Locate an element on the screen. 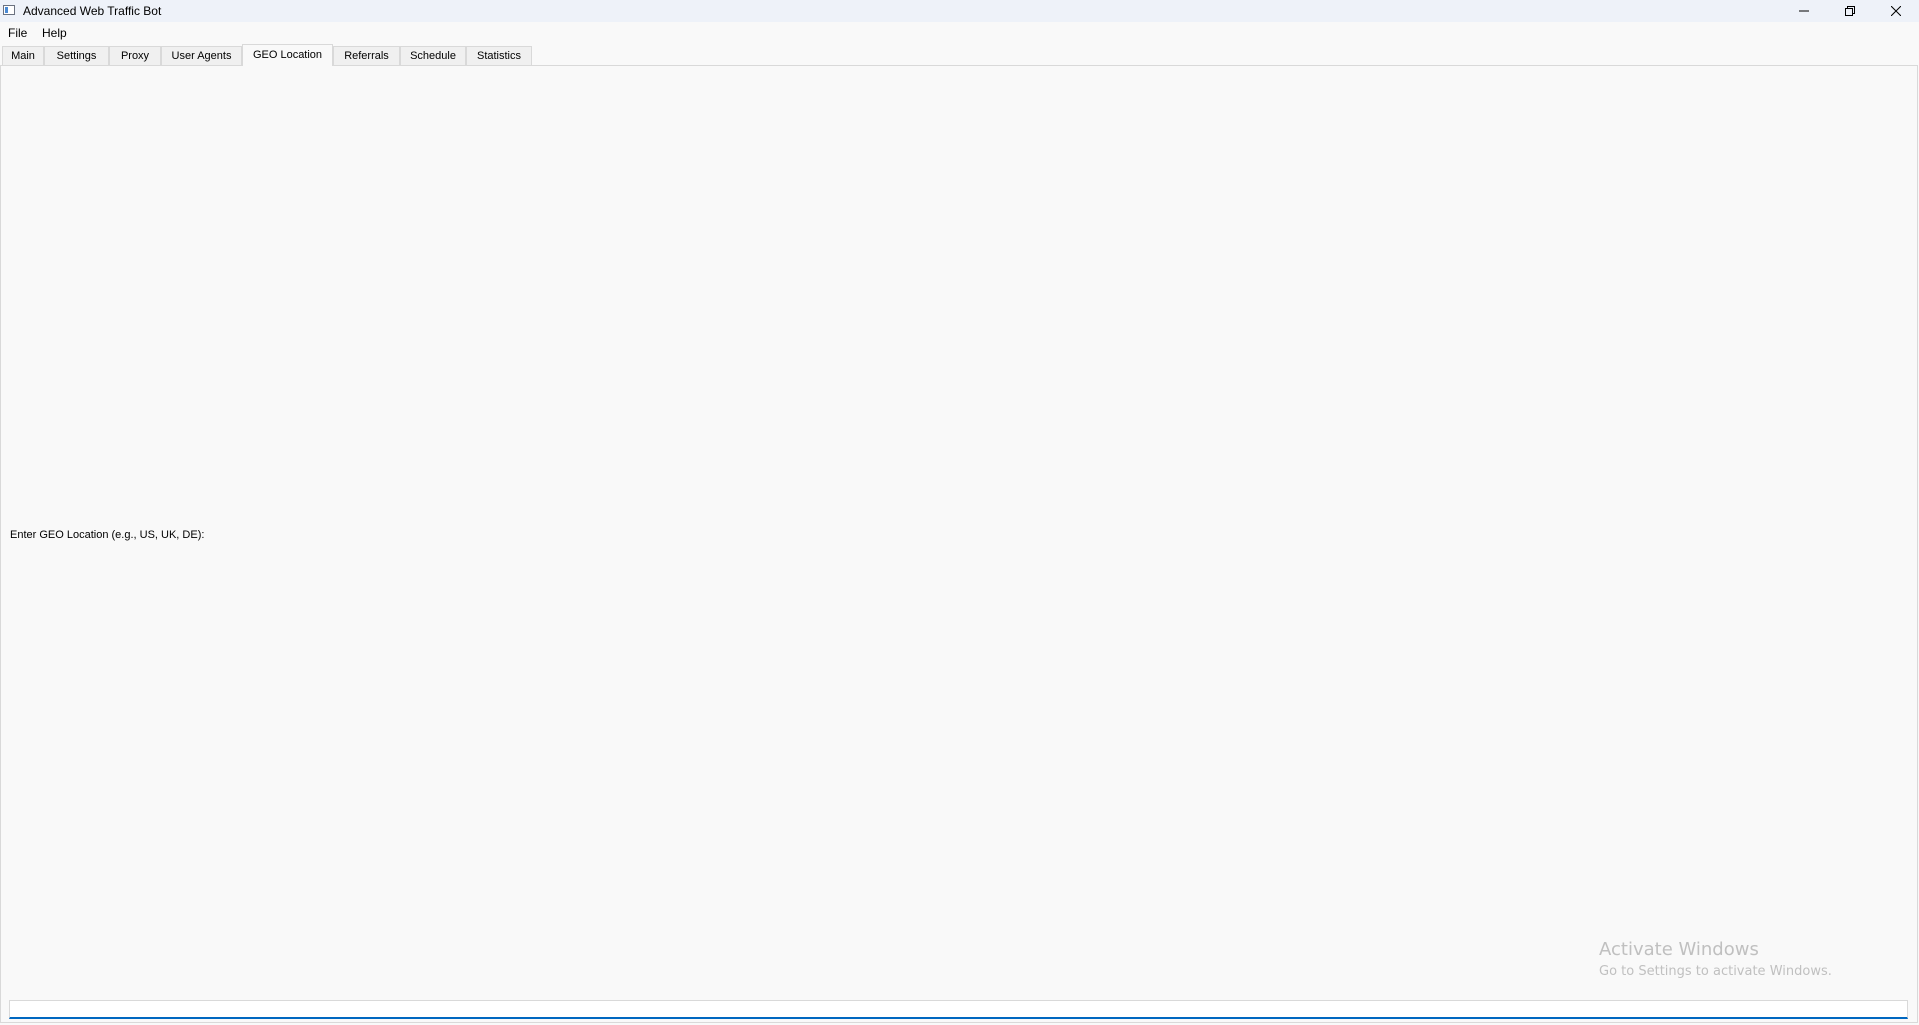 This screenshot has width=1919, height=1025. close-button is located at coordinates (1896, 11).